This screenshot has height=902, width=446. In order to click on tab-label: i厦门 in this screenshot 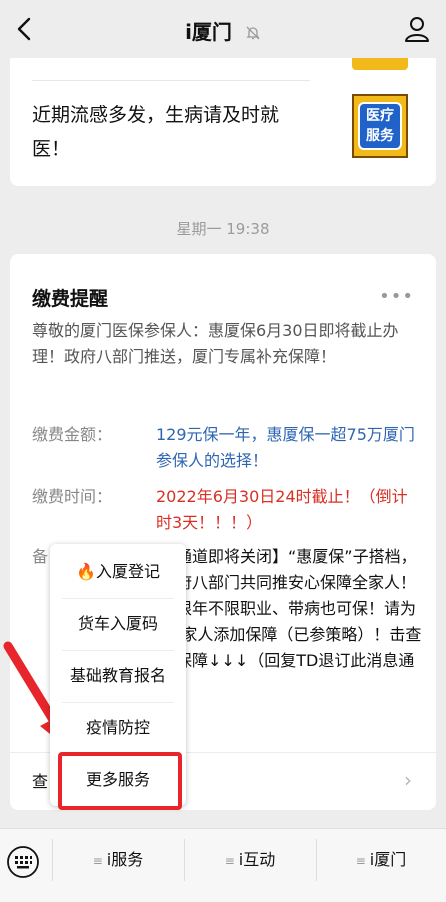, I will do `click(388, 859)`.